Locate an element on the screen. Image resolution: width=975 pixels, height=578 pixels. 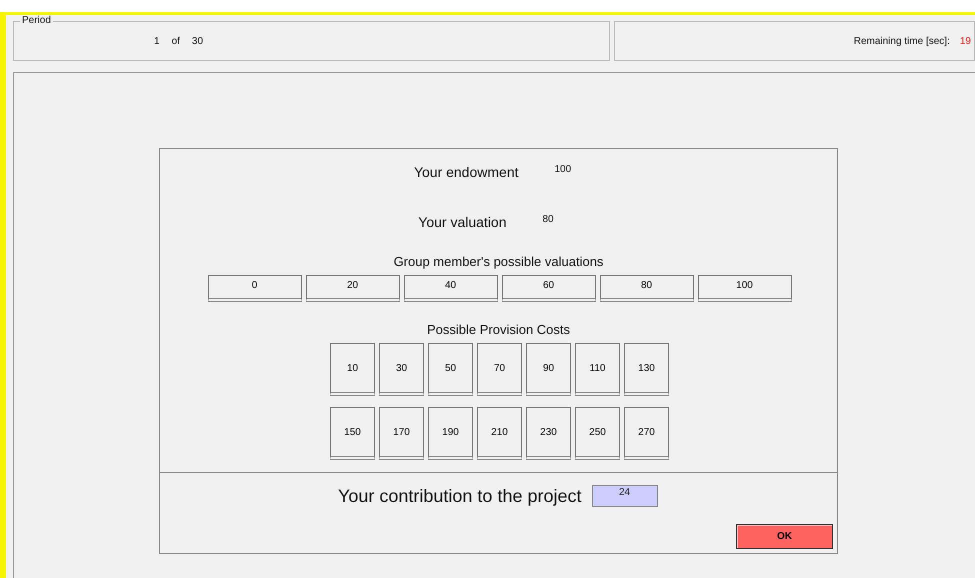
valuations-title: Group member's possible valuations is located at coordinates (499, 261).